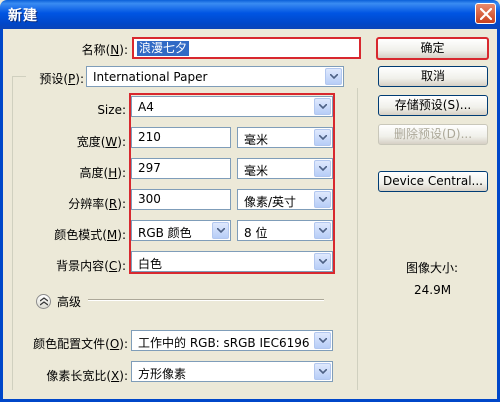 The image size is (500, 402). What do you see at coordinates (246, 48) in the screenshot?
I see `name-input: 浪漫七夕` at bounding box center [246, 48].